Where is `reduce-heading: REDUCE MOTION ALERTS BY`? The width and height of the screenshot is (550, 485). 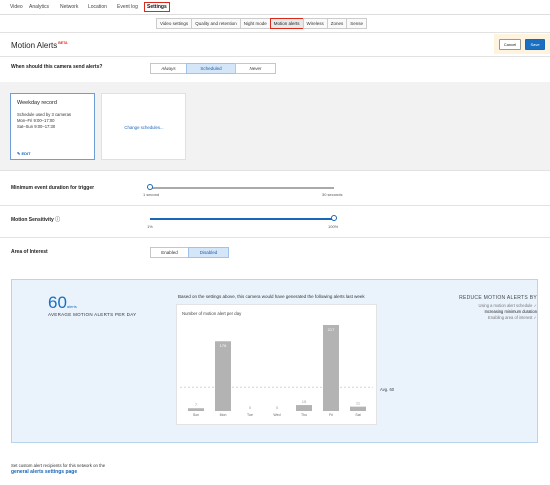
reduce-heading: REDUCE MOTION ALERTS BY is located at coordinates (498, 298).